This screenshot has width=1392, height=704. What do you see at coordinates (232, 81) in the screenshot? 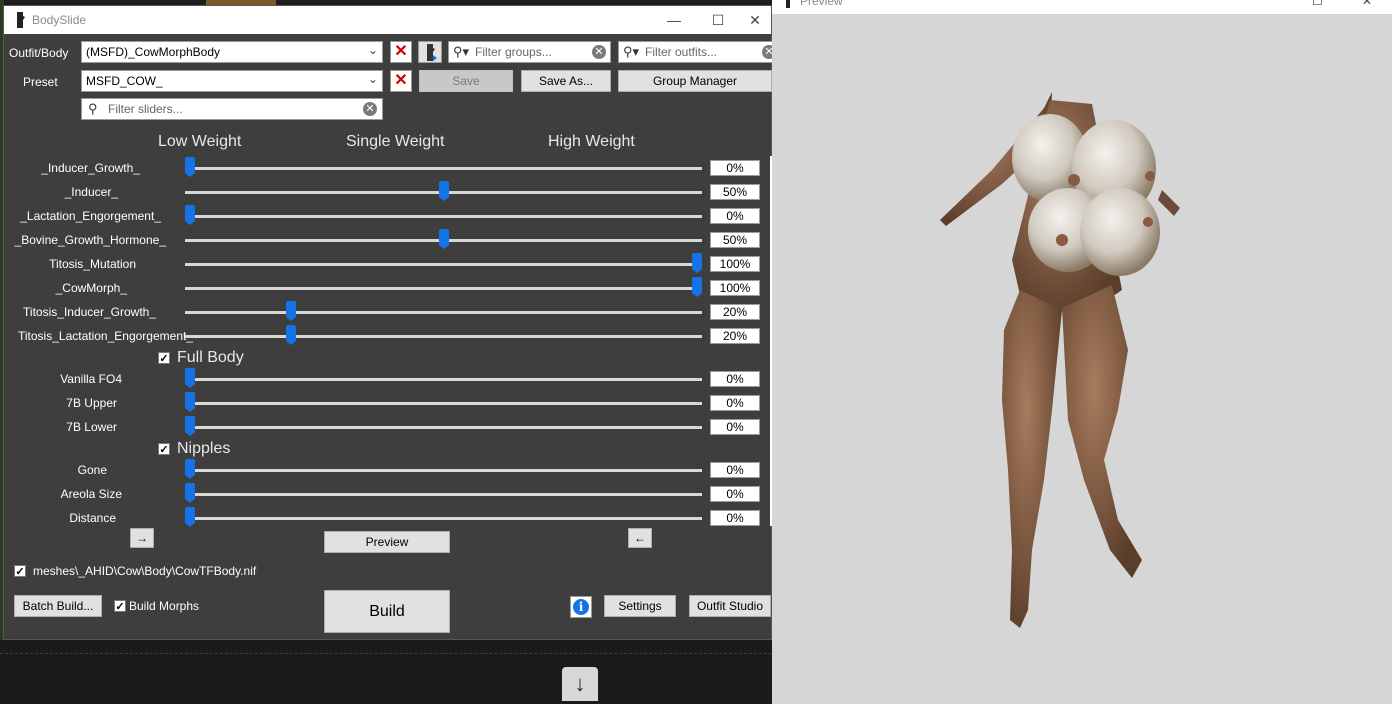
I see `preset-dropdown: MSFD_COW_ ⌄` at bounding box center [232, 81].